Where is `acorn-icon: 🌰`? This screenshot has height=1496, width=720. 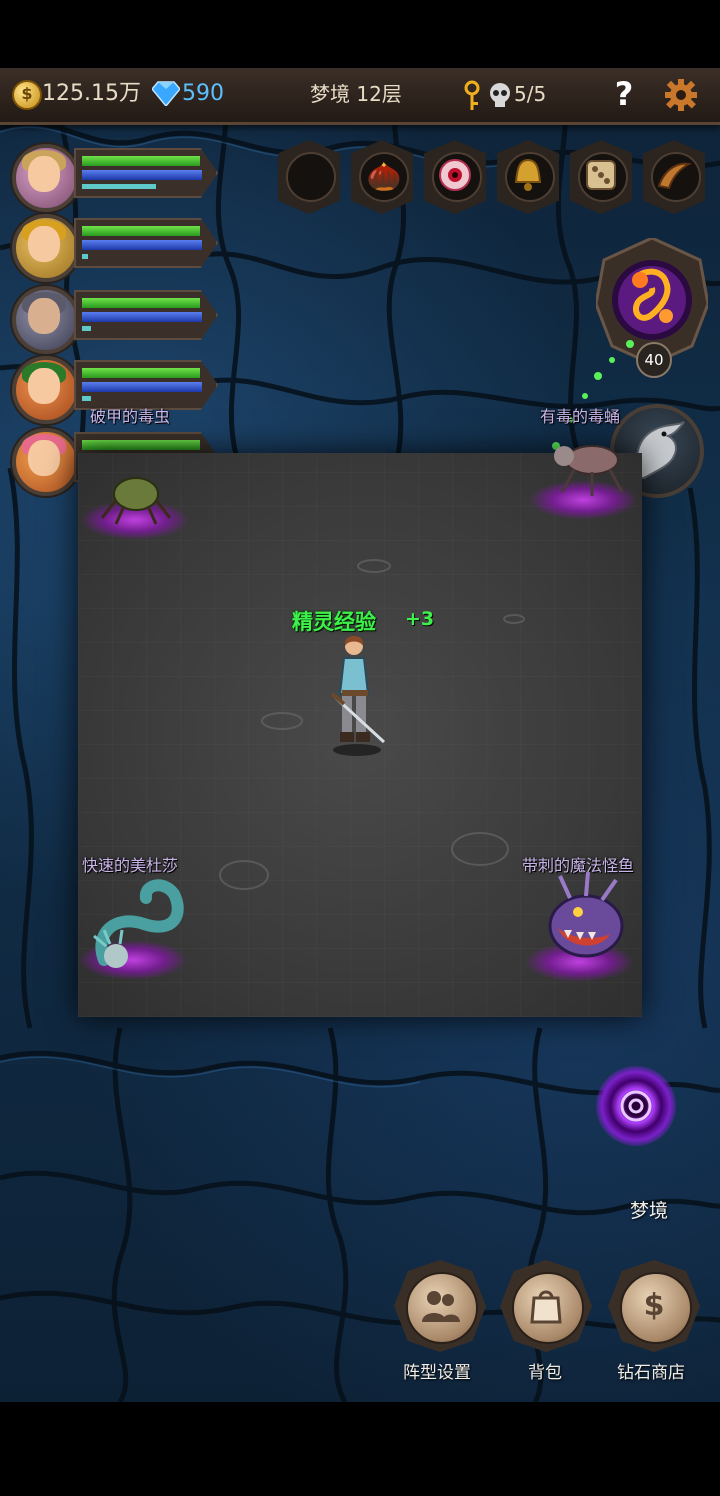 acorn-icon: 🌰 is located at coordinates (384, 176).